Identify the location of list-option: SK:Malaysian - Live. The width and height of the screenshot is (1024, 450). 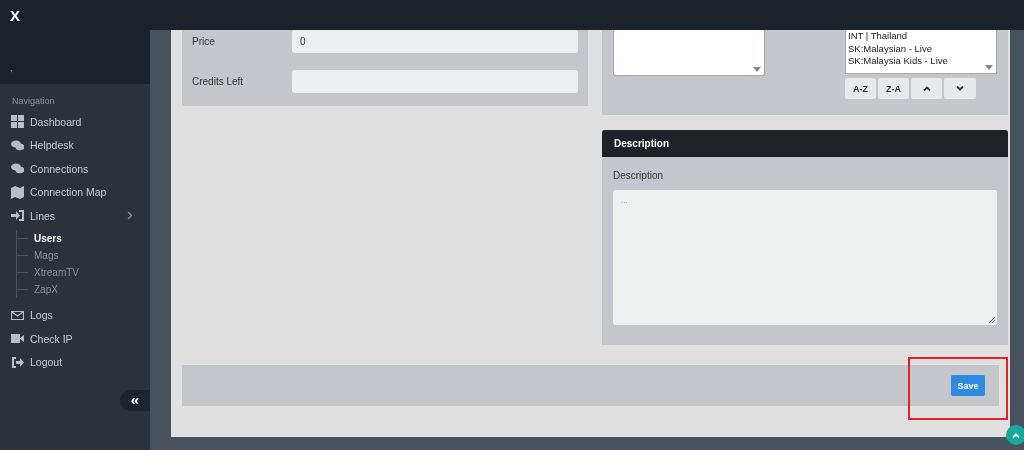
(890, 48).